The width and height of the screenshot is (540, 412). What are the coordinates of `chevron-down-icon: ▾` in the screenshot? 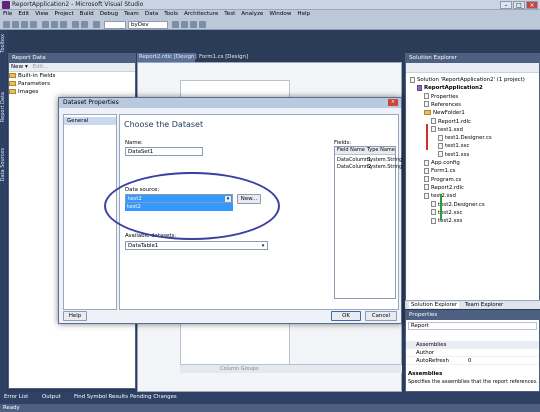 It's located at (263, 246).